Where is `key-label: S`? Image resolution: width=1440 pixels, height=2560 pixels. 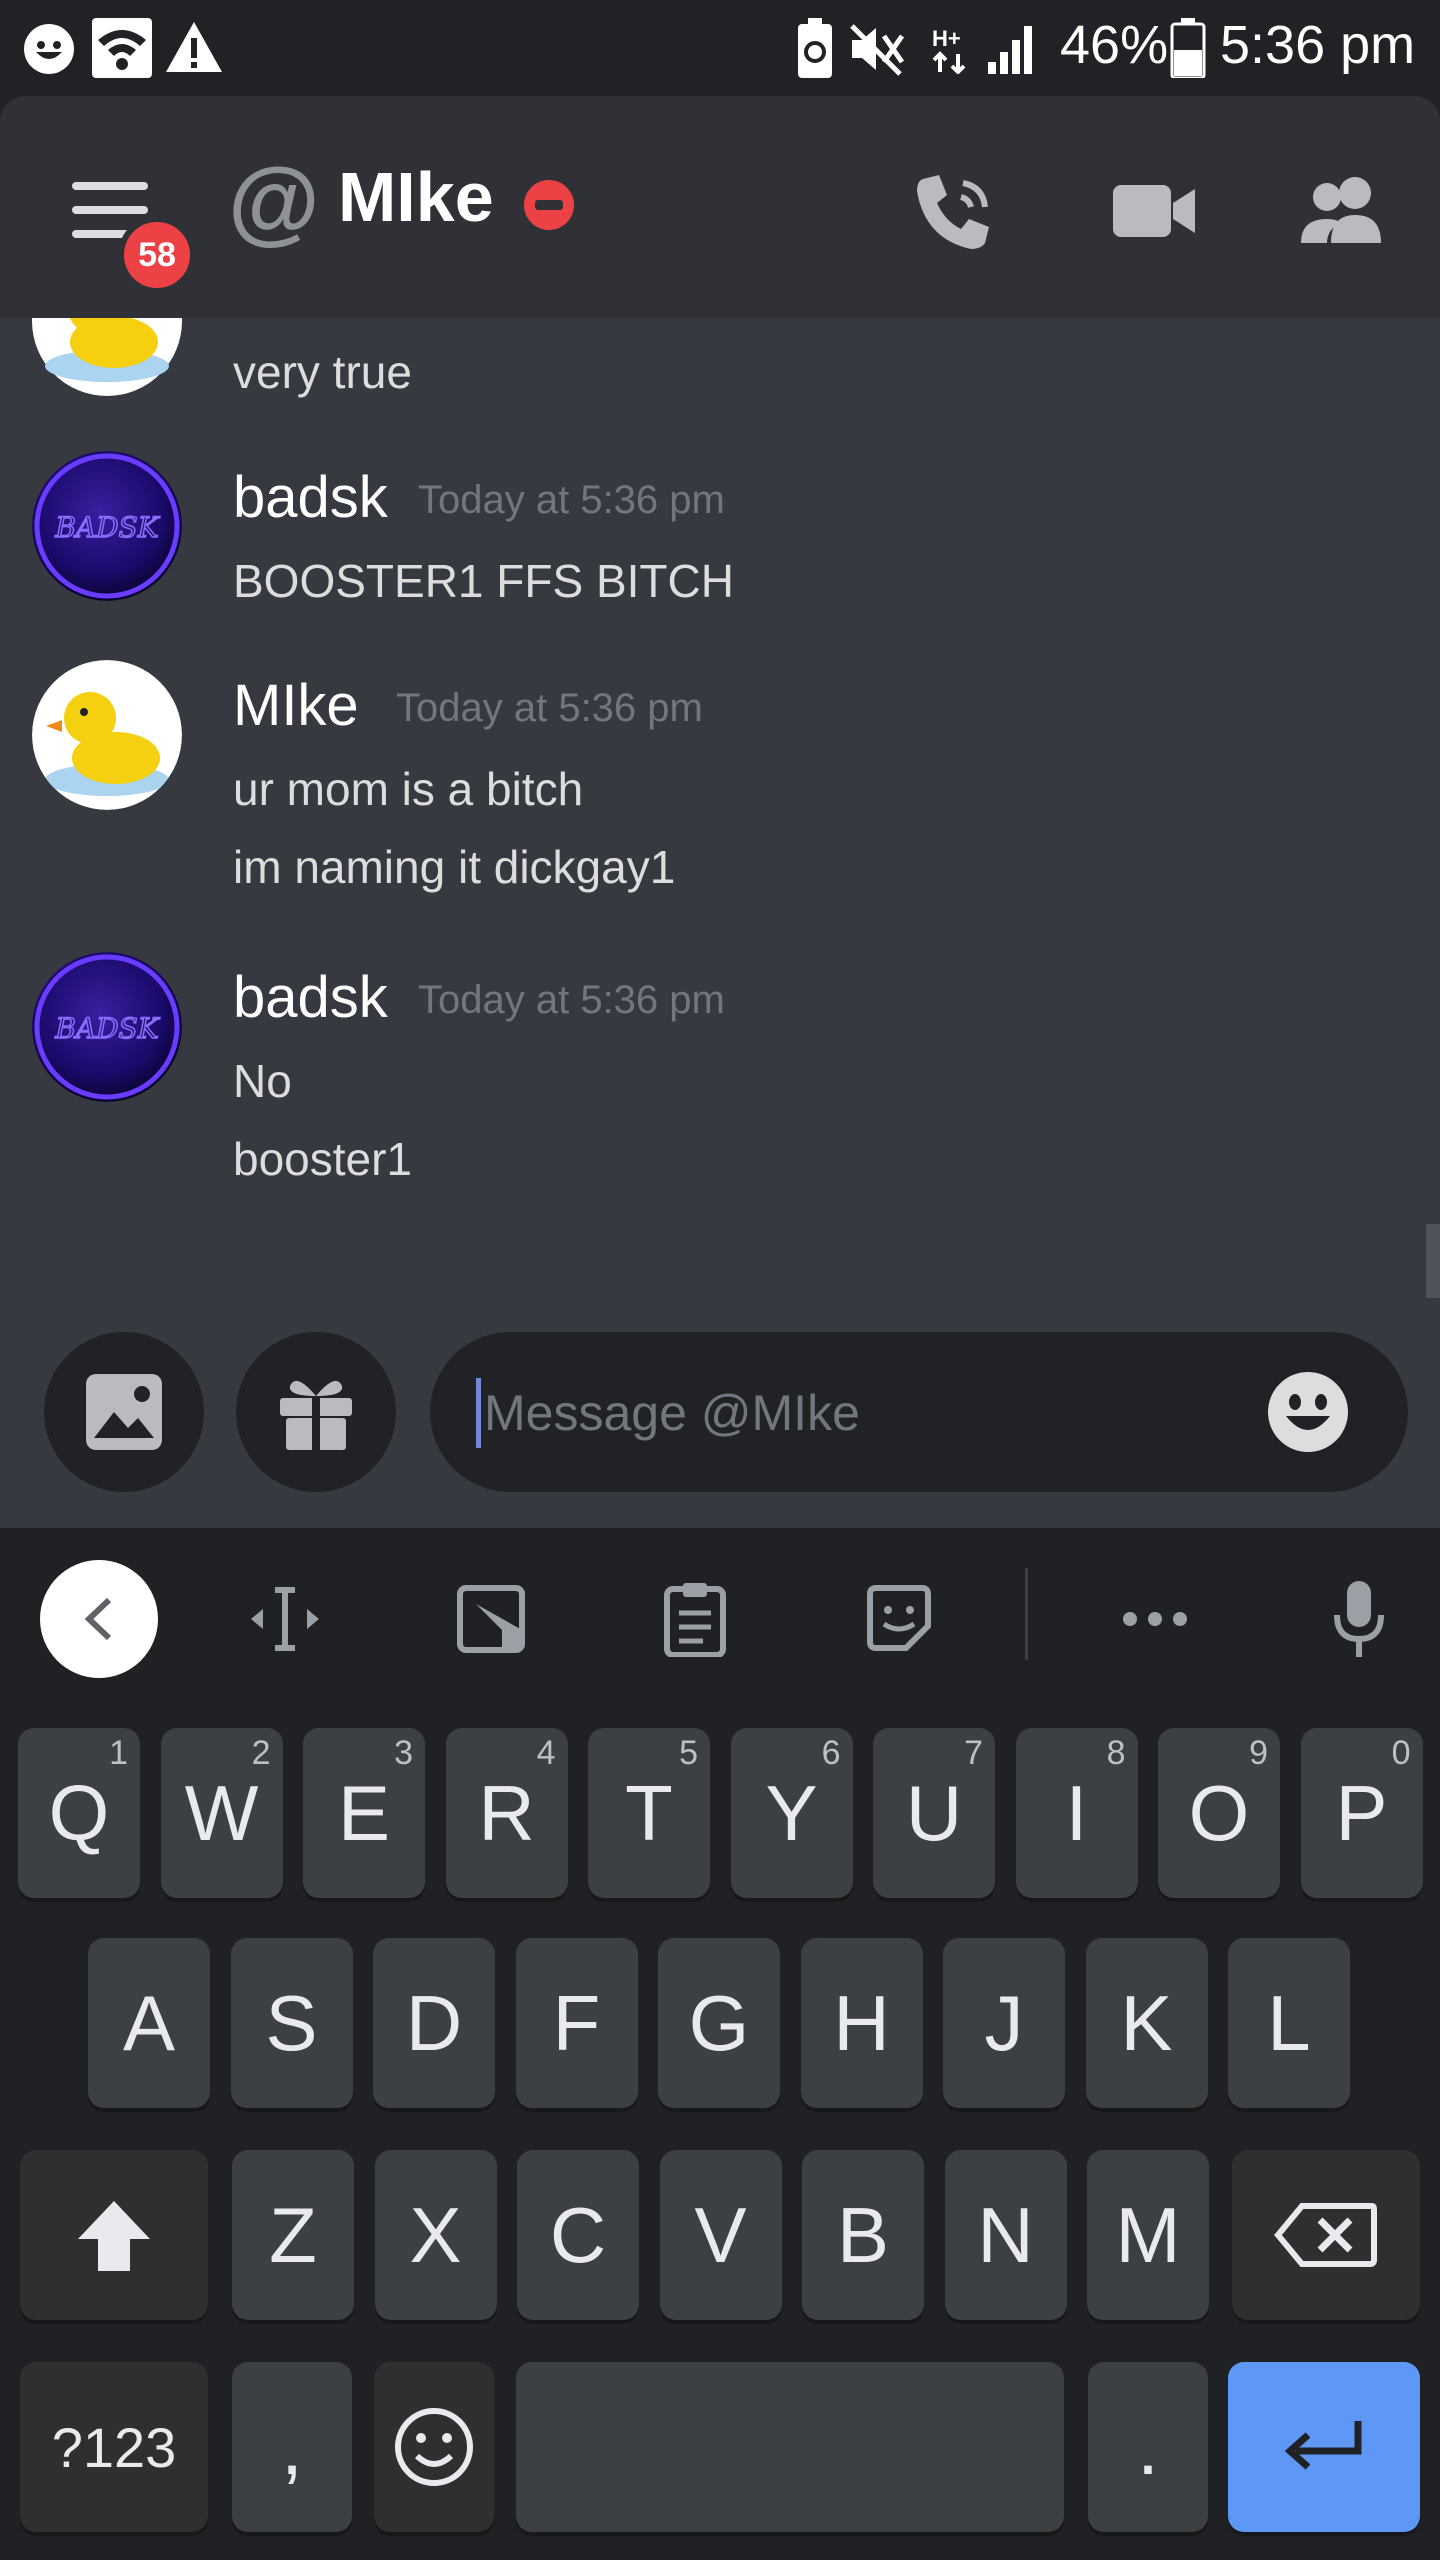
key-label: S is located at coordinates (291, 2022).